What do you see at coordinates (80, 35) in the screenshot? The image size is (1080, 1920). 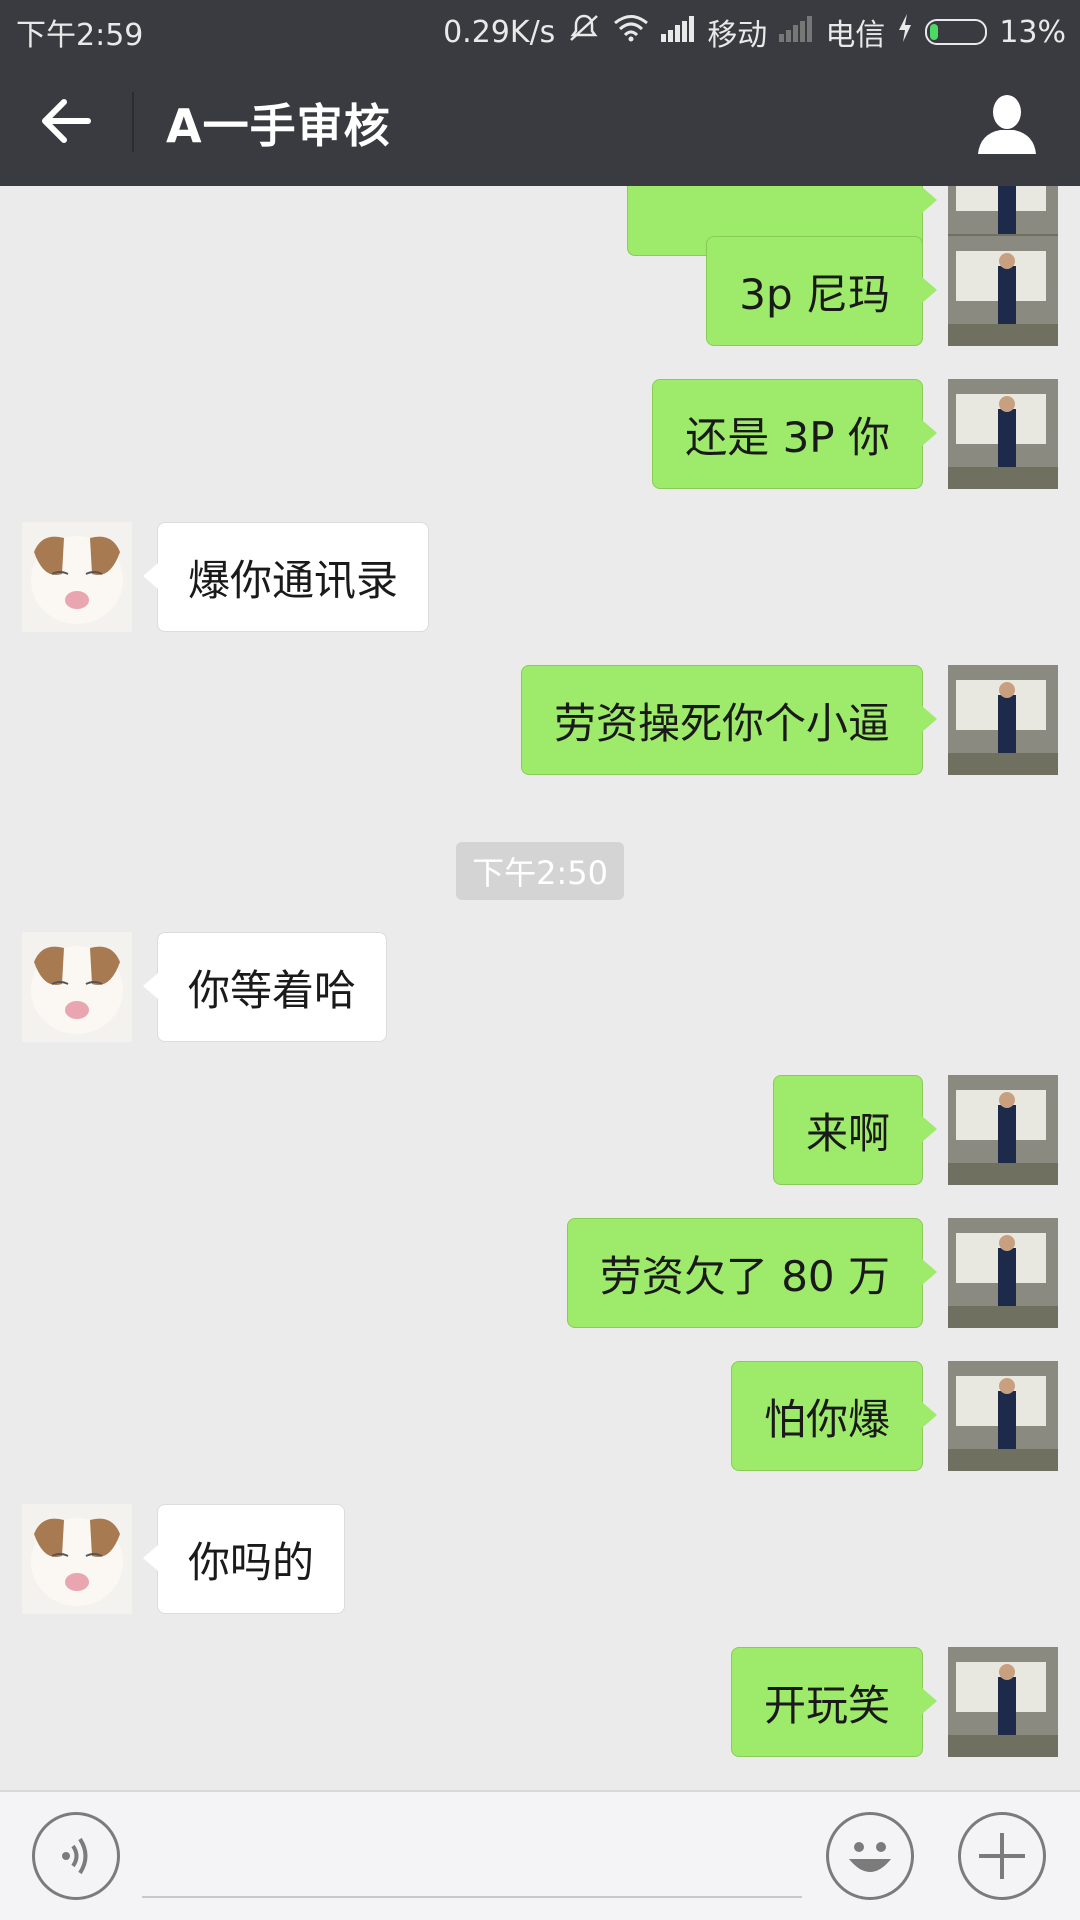 I see `status-time: 下午2:59` at bounding box center [80, 35].